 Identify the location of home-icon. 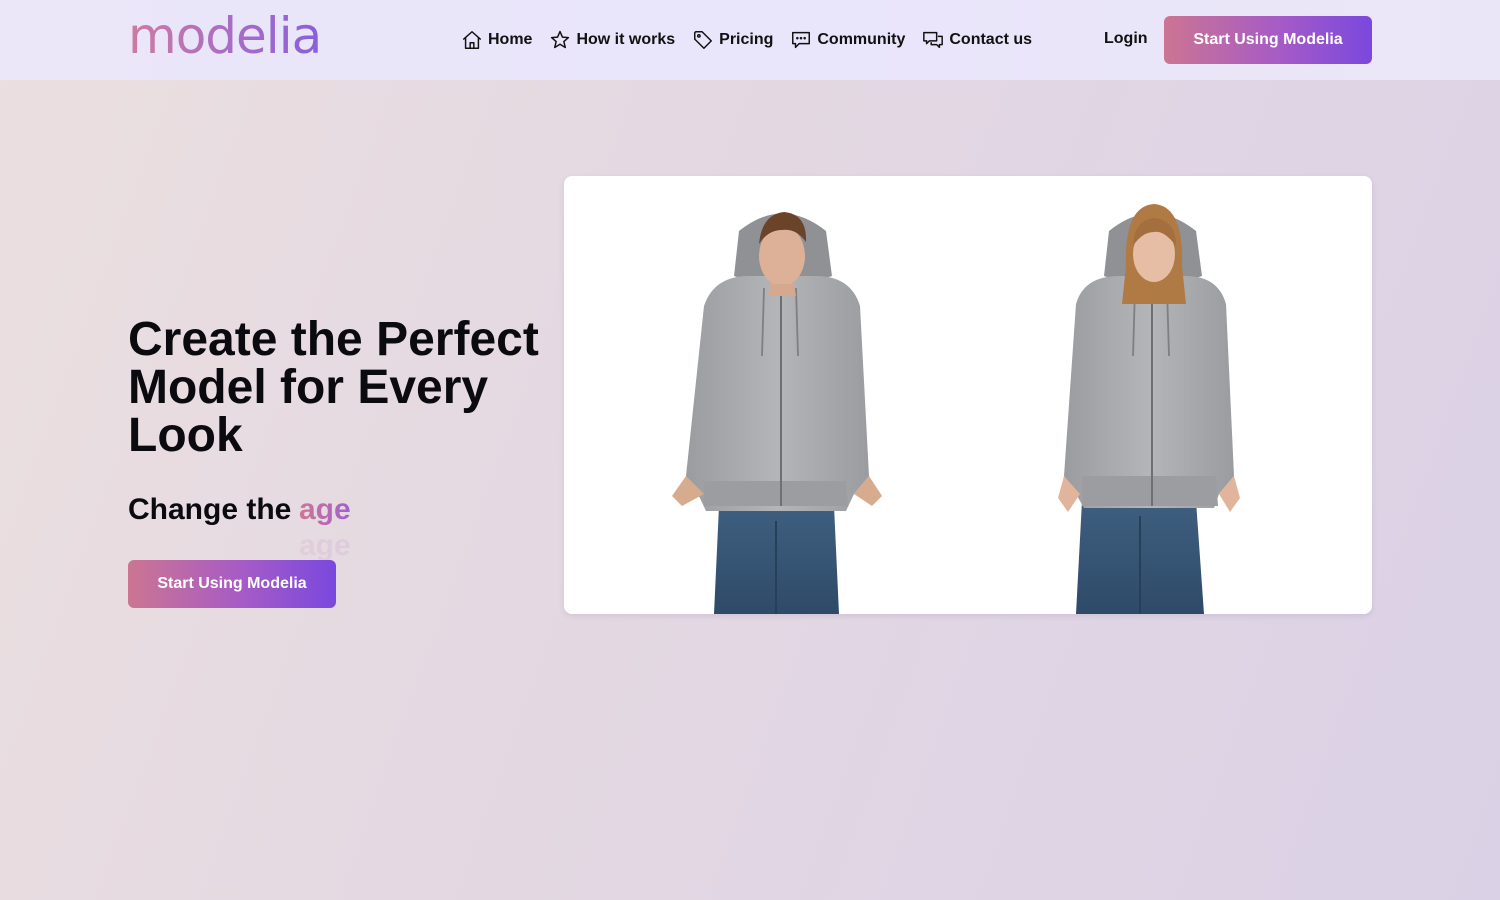
(472, 40).